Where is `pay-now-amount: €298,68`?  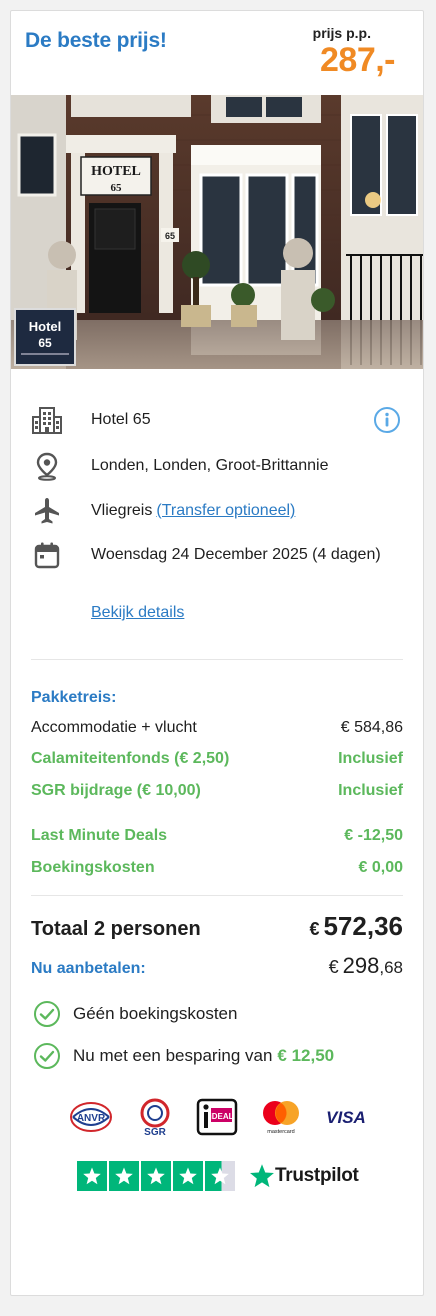
pay-now-amount: €298,68 is located at coordinates (366, 966).